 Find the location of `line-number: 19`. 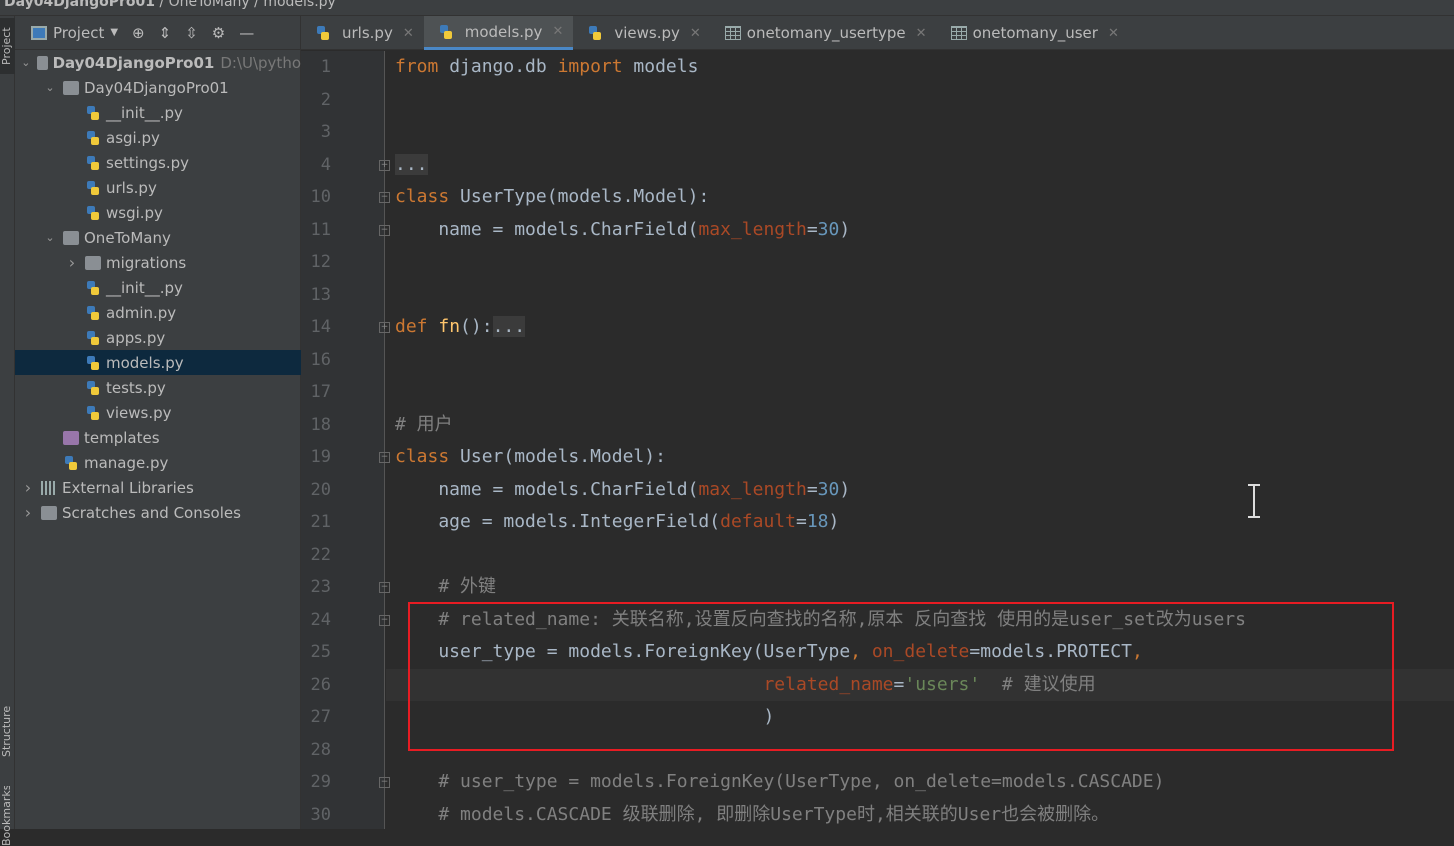

line-number: 19 is located at coordinates (320, 457).